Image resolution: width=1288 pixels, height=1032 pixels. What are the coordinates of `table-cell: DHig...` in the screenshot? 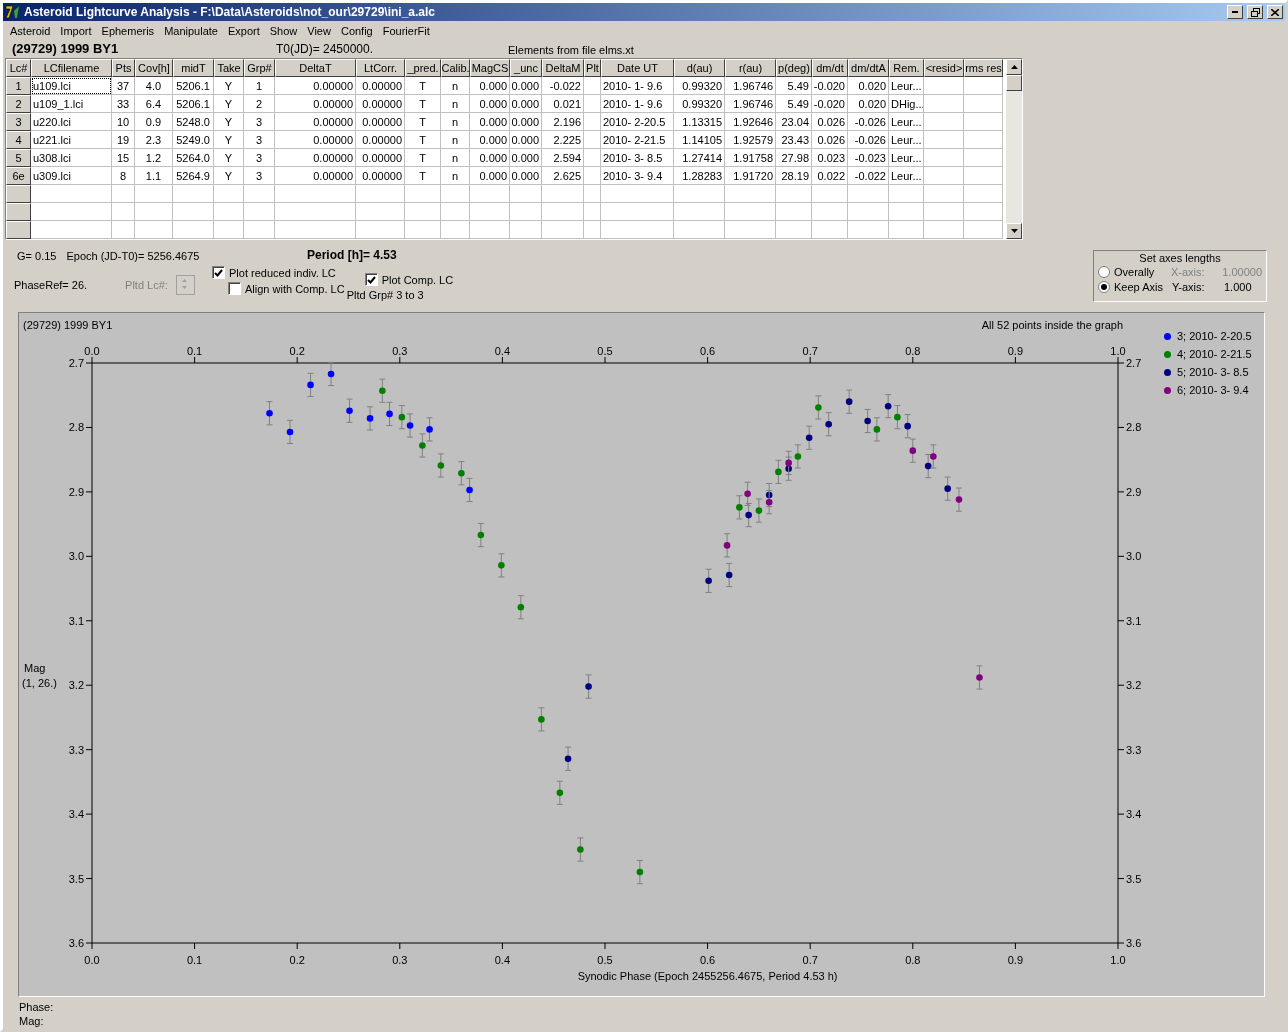 It's located at (906, 104).